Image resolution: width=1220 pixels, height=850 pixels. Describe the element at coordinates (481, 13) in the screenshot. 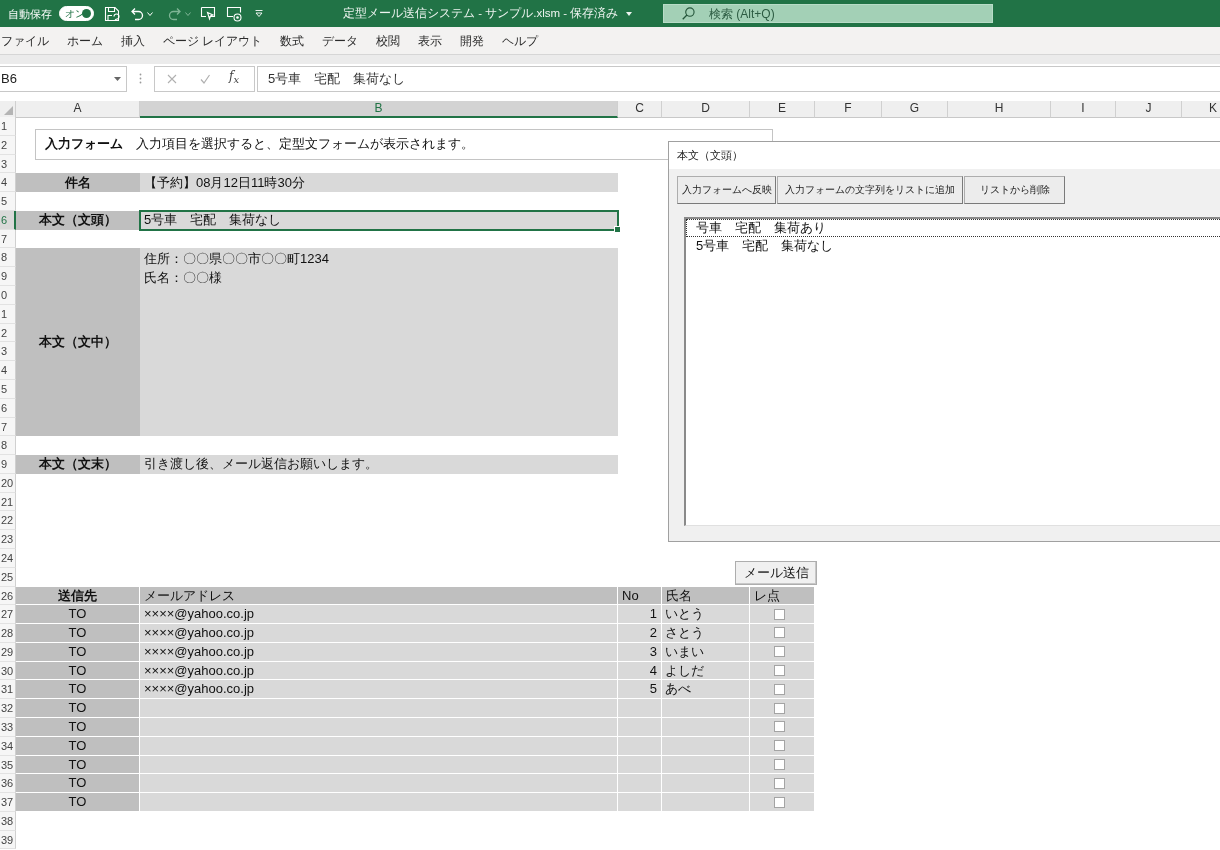

I see `window-title: 定型メール送信システム - サンプル.xlsm - 保存済み` at that location.